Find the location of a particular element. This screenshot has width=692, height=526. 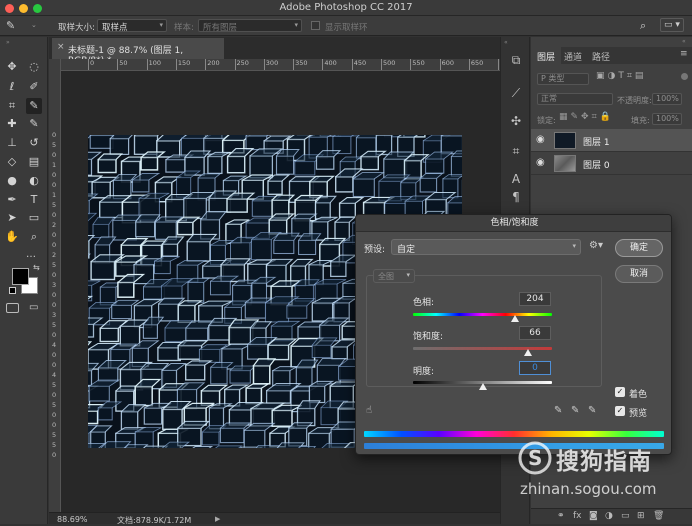

hand-tool-icon: ✋ is located at coordinates (12, 237).